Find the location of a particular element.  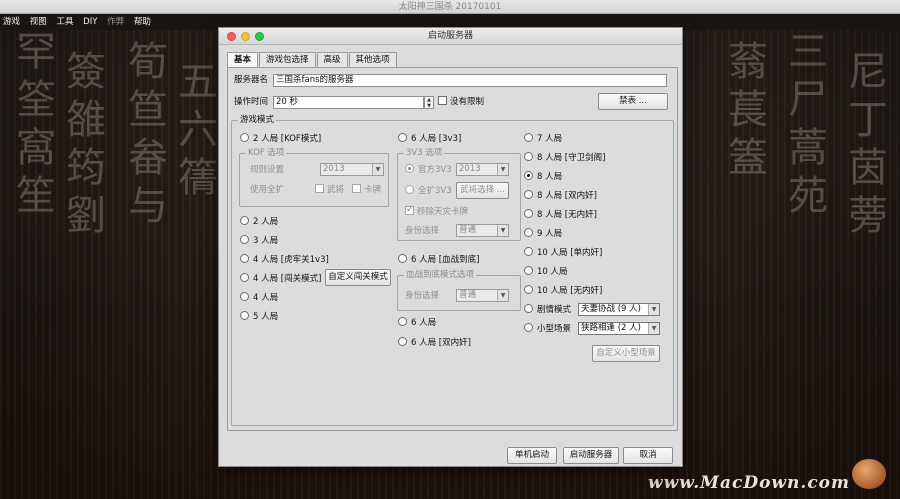

v3-role-value: 普通 is located at coordinates (468, 230).